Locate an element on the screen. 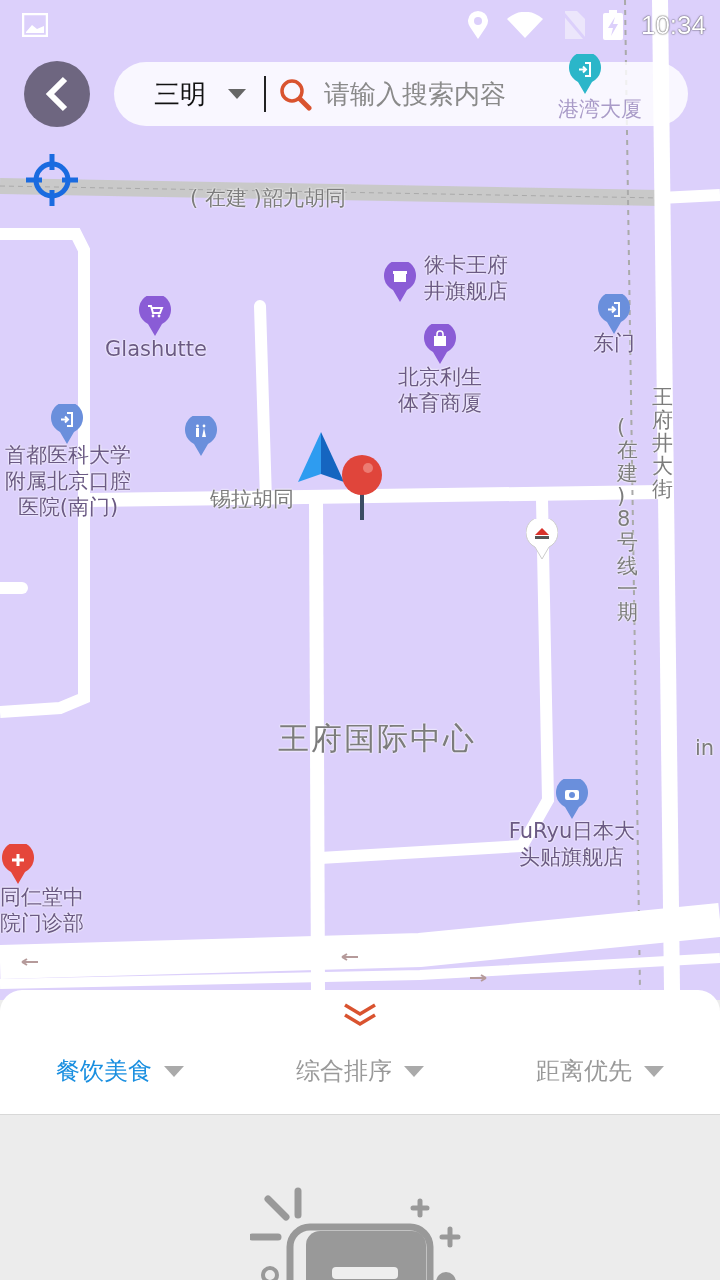  place-label: 同仁堂中 院门诊部 is located at coordinates (42, 910).